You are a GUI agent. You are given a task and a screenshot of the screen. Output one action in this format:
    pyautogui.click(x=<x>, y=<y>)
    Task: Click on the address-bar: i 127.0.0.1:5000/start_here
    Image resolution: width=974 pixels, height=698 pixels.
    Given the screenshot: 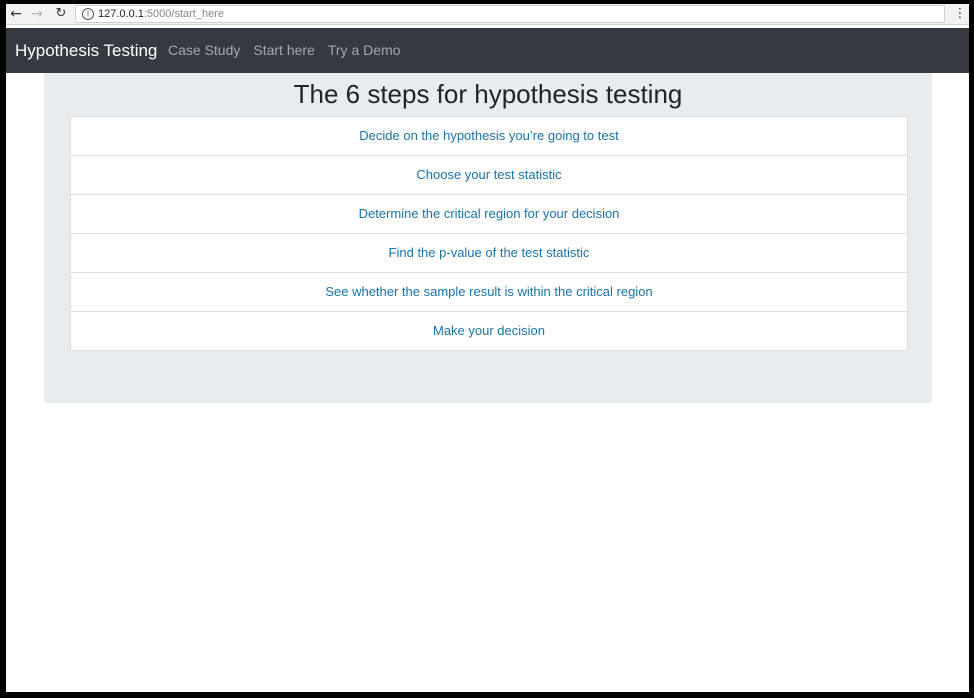 What is the action you would take?
    pyautogui.click(x=510, y=14)
    